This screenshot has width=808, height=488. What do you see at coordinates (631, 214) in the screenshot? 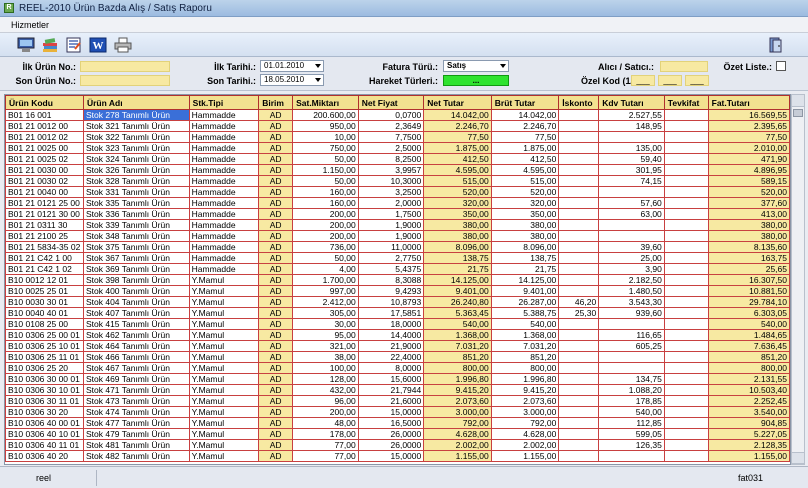
I see `table-cell: 63,00` at bounding box center [631, 214].